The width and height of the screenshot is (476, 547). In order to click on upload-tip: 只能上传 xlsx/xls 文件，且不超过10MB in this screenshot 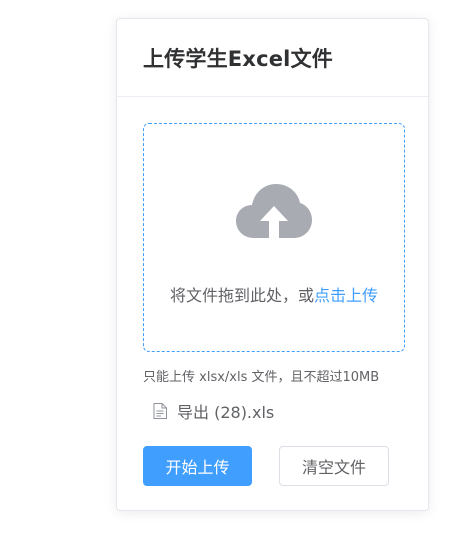, I will do `click(261, 377)`.